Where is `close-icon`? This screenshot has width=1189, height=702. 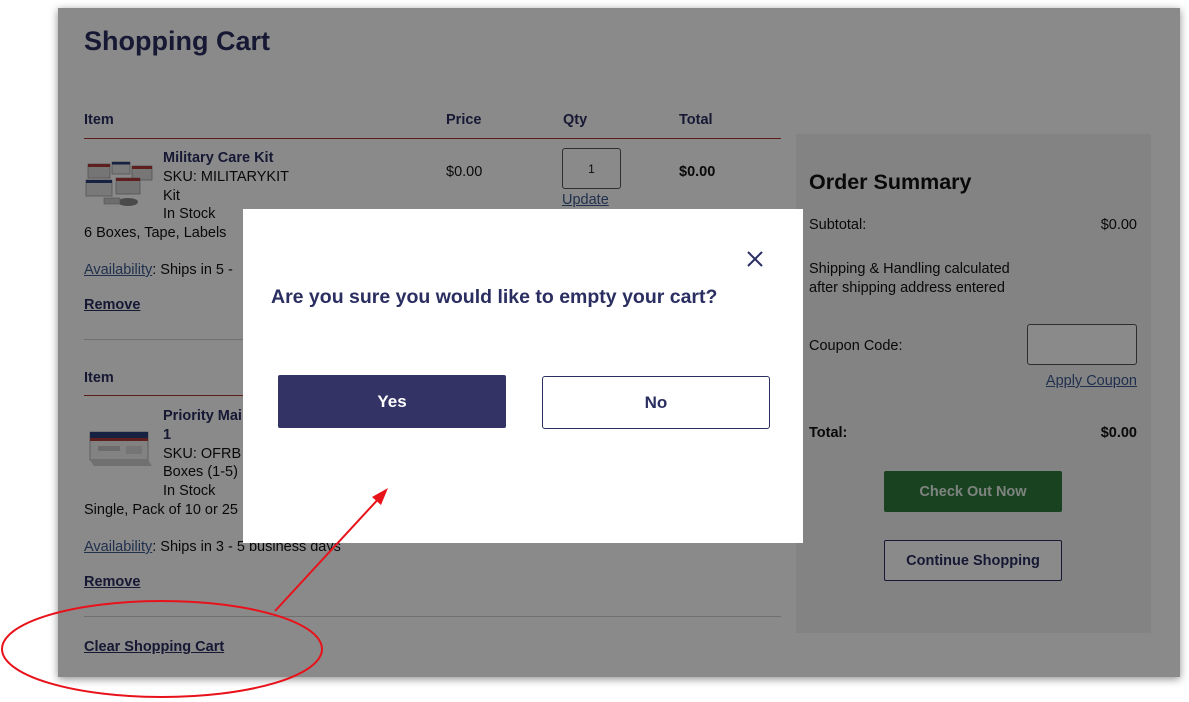
close-icon is located at coordinates (755, 259).